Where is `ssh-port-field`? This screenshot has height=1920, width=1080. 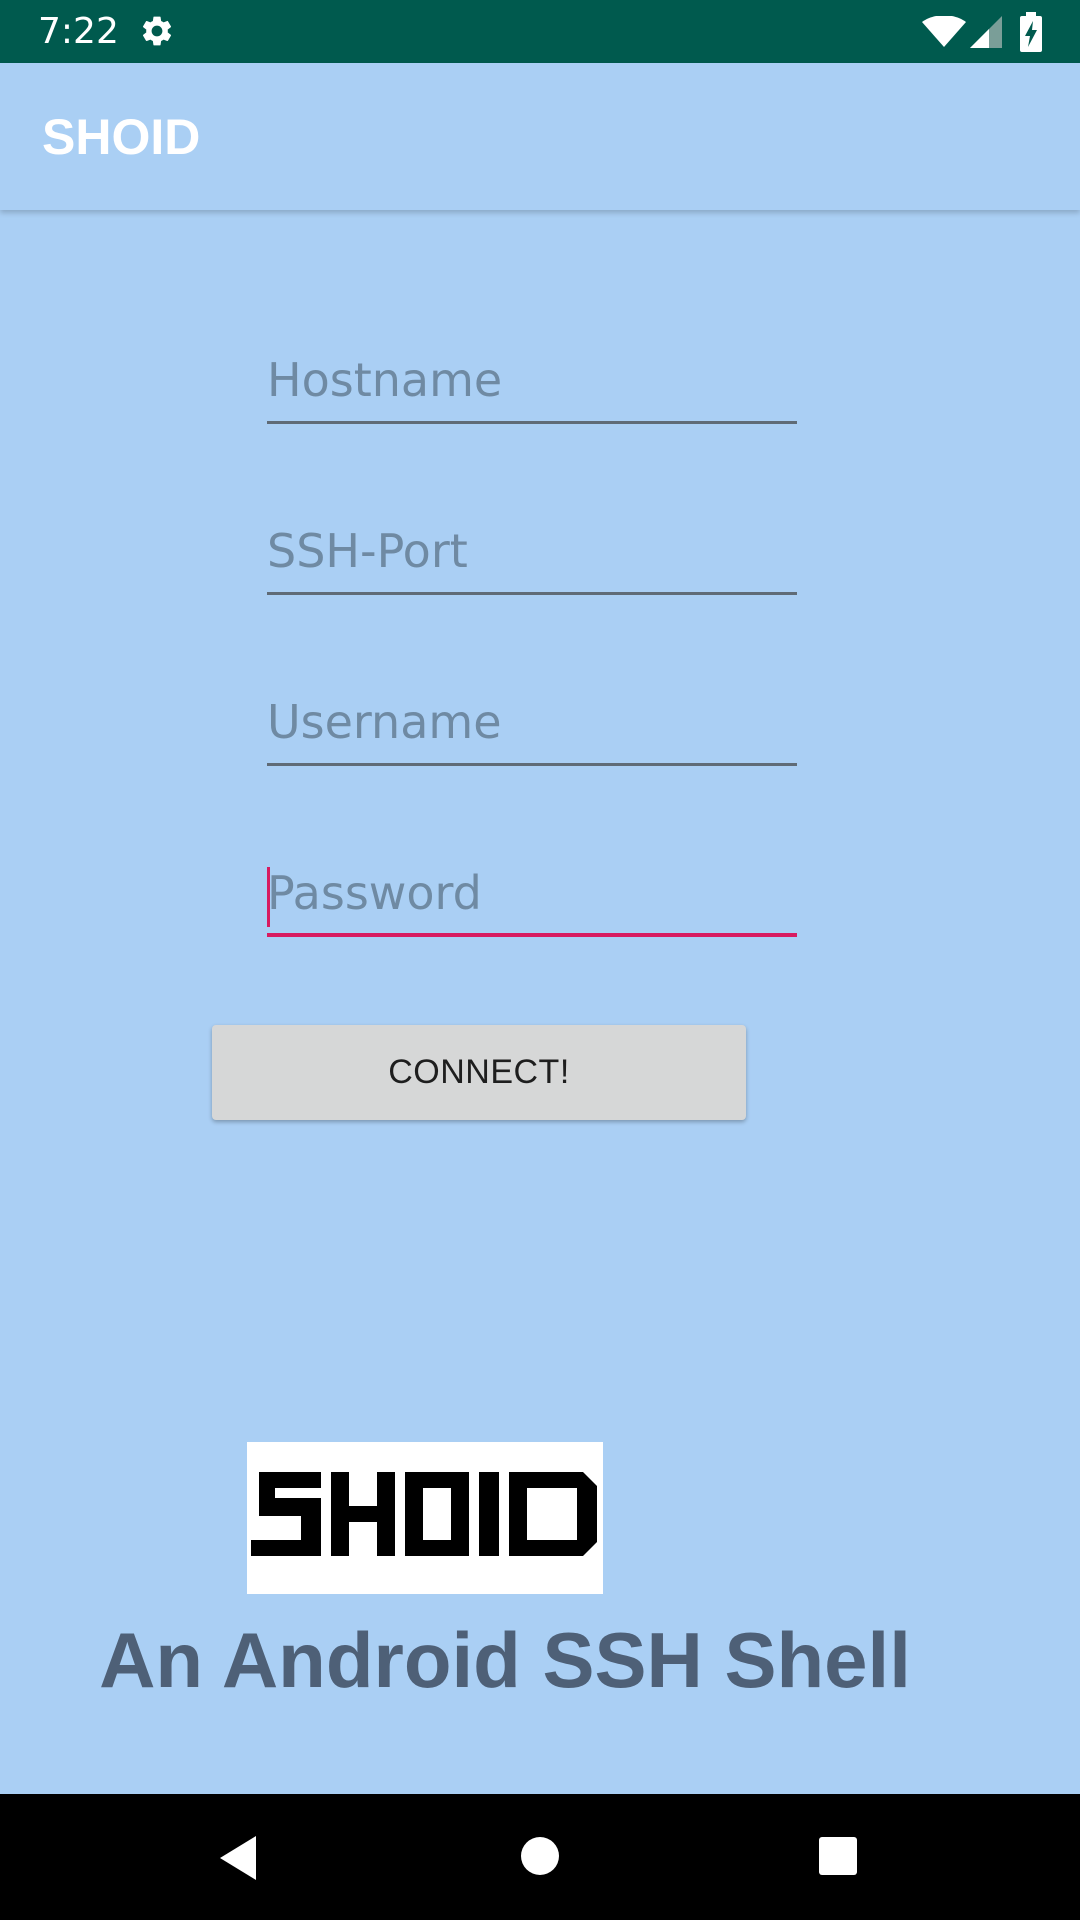 ssh-port-field is located at coordinates (532, 555).